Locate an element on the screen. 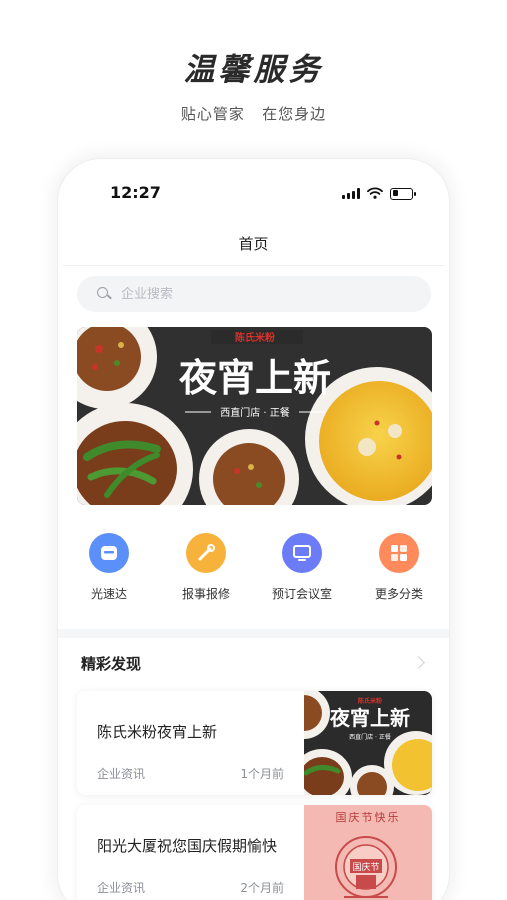  banner-image: 陈氏米粉 夜宵上新 西直门店 · 正餐 is located at coordinates (254, 416).